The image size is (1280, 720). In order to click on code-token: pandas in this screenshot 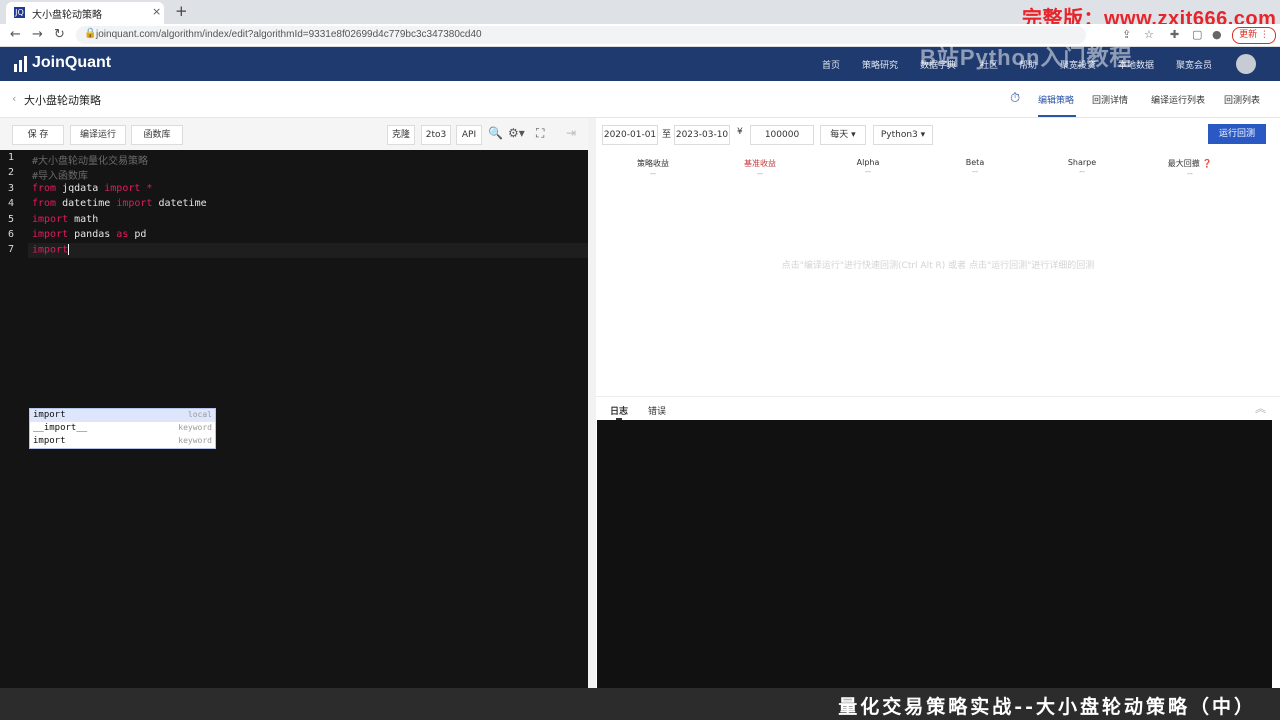, I will do `click(92, 234)`.